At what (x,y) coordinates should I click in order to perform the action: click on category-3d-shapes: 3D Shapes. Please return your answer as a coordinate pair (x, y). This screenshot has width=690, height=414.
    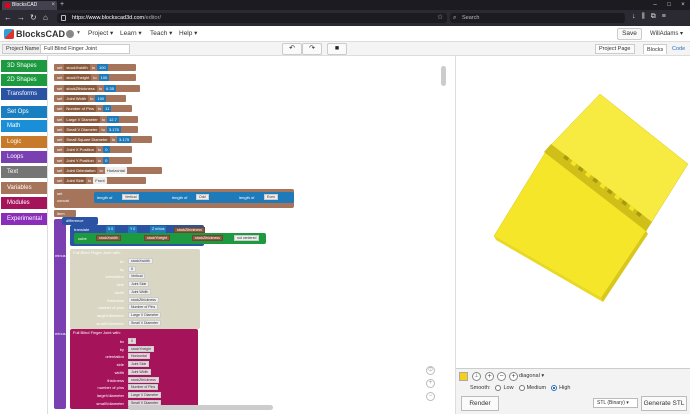
    Looking at the image, I should click on (24, 66).